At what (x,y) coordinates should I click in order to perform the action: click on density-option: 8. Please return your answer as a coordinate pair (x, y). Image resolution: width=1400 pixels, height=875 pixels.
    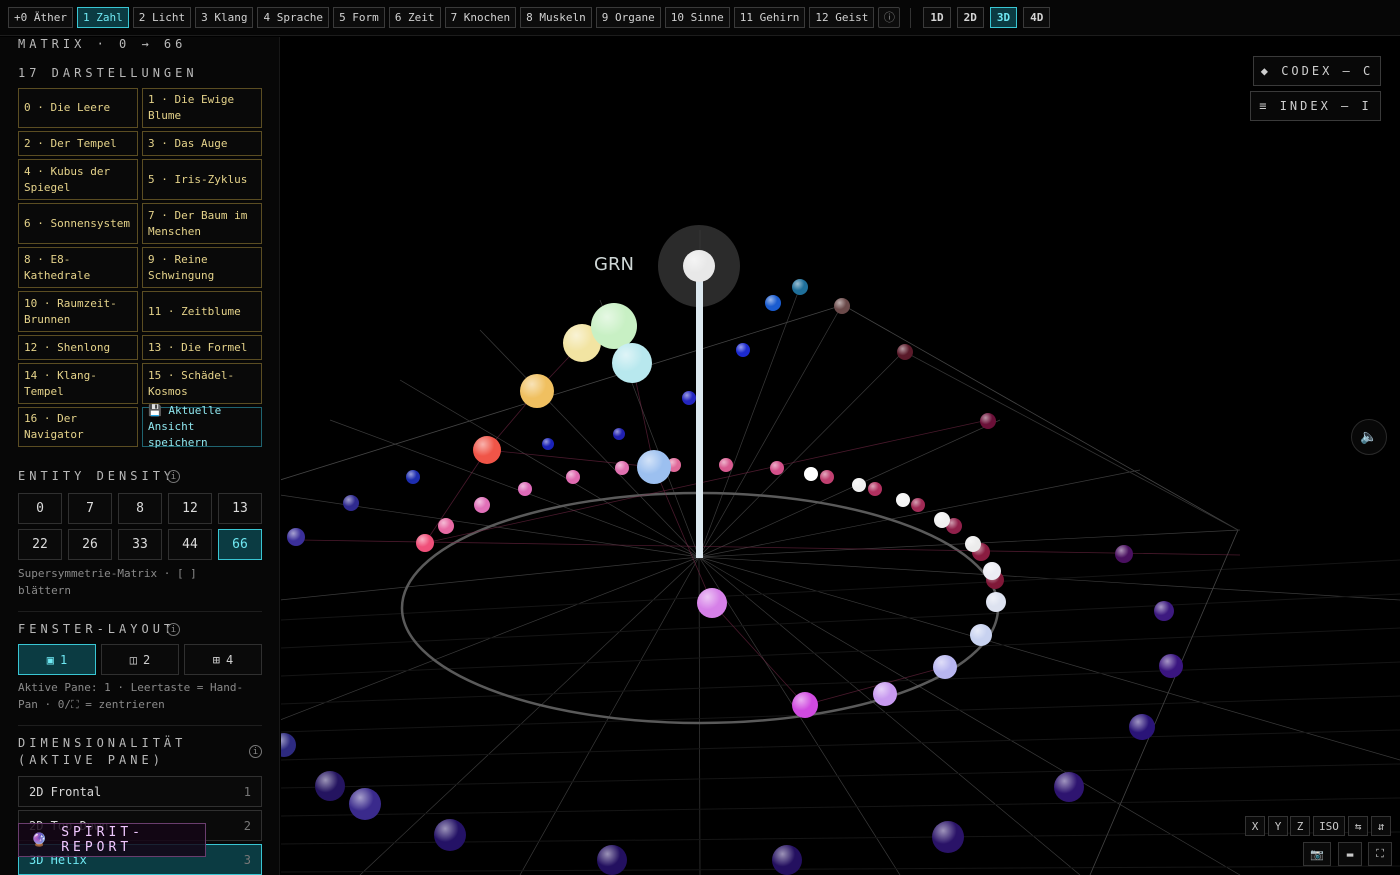
    Looking at the image, I should click on (140, 508).